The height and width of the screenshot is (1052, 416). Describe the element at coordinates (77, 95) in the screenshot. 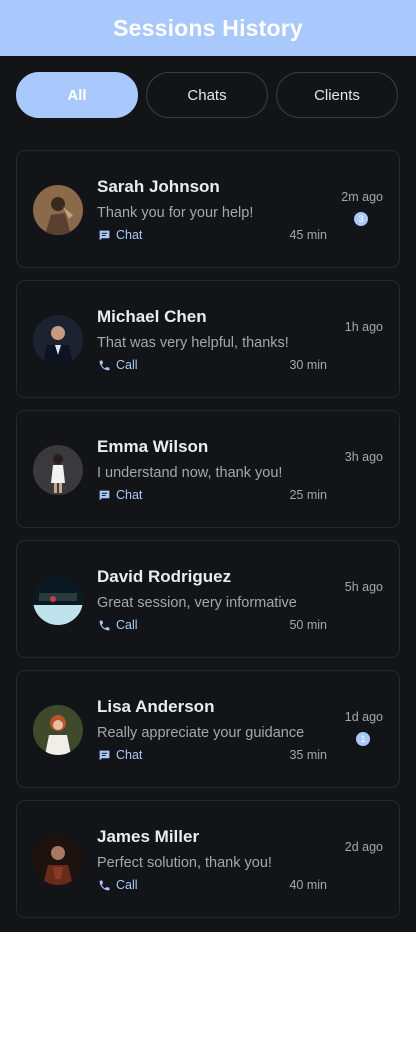

I see `tab-all: All` at that location.